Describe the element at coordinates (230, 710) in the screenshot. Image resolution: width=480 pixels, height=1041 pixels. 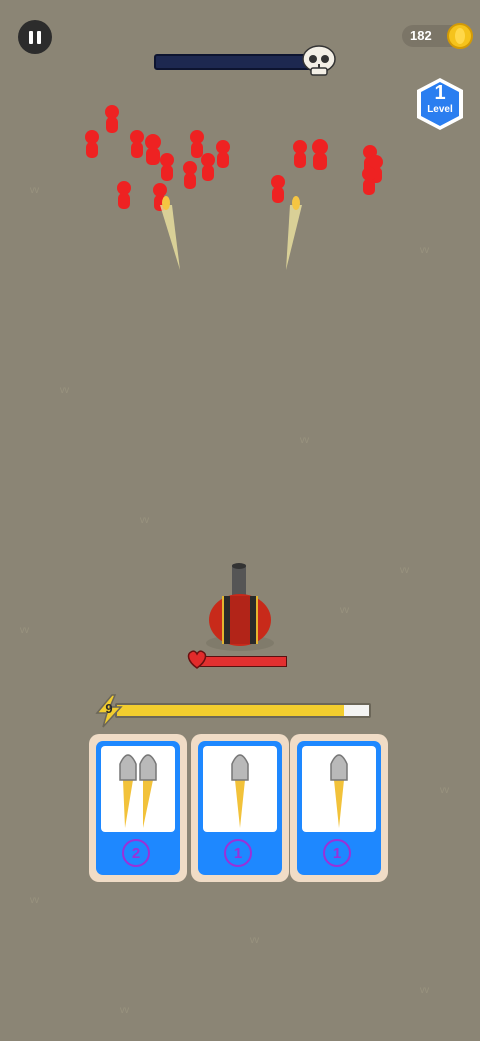
I see `energy-fill` at that location.